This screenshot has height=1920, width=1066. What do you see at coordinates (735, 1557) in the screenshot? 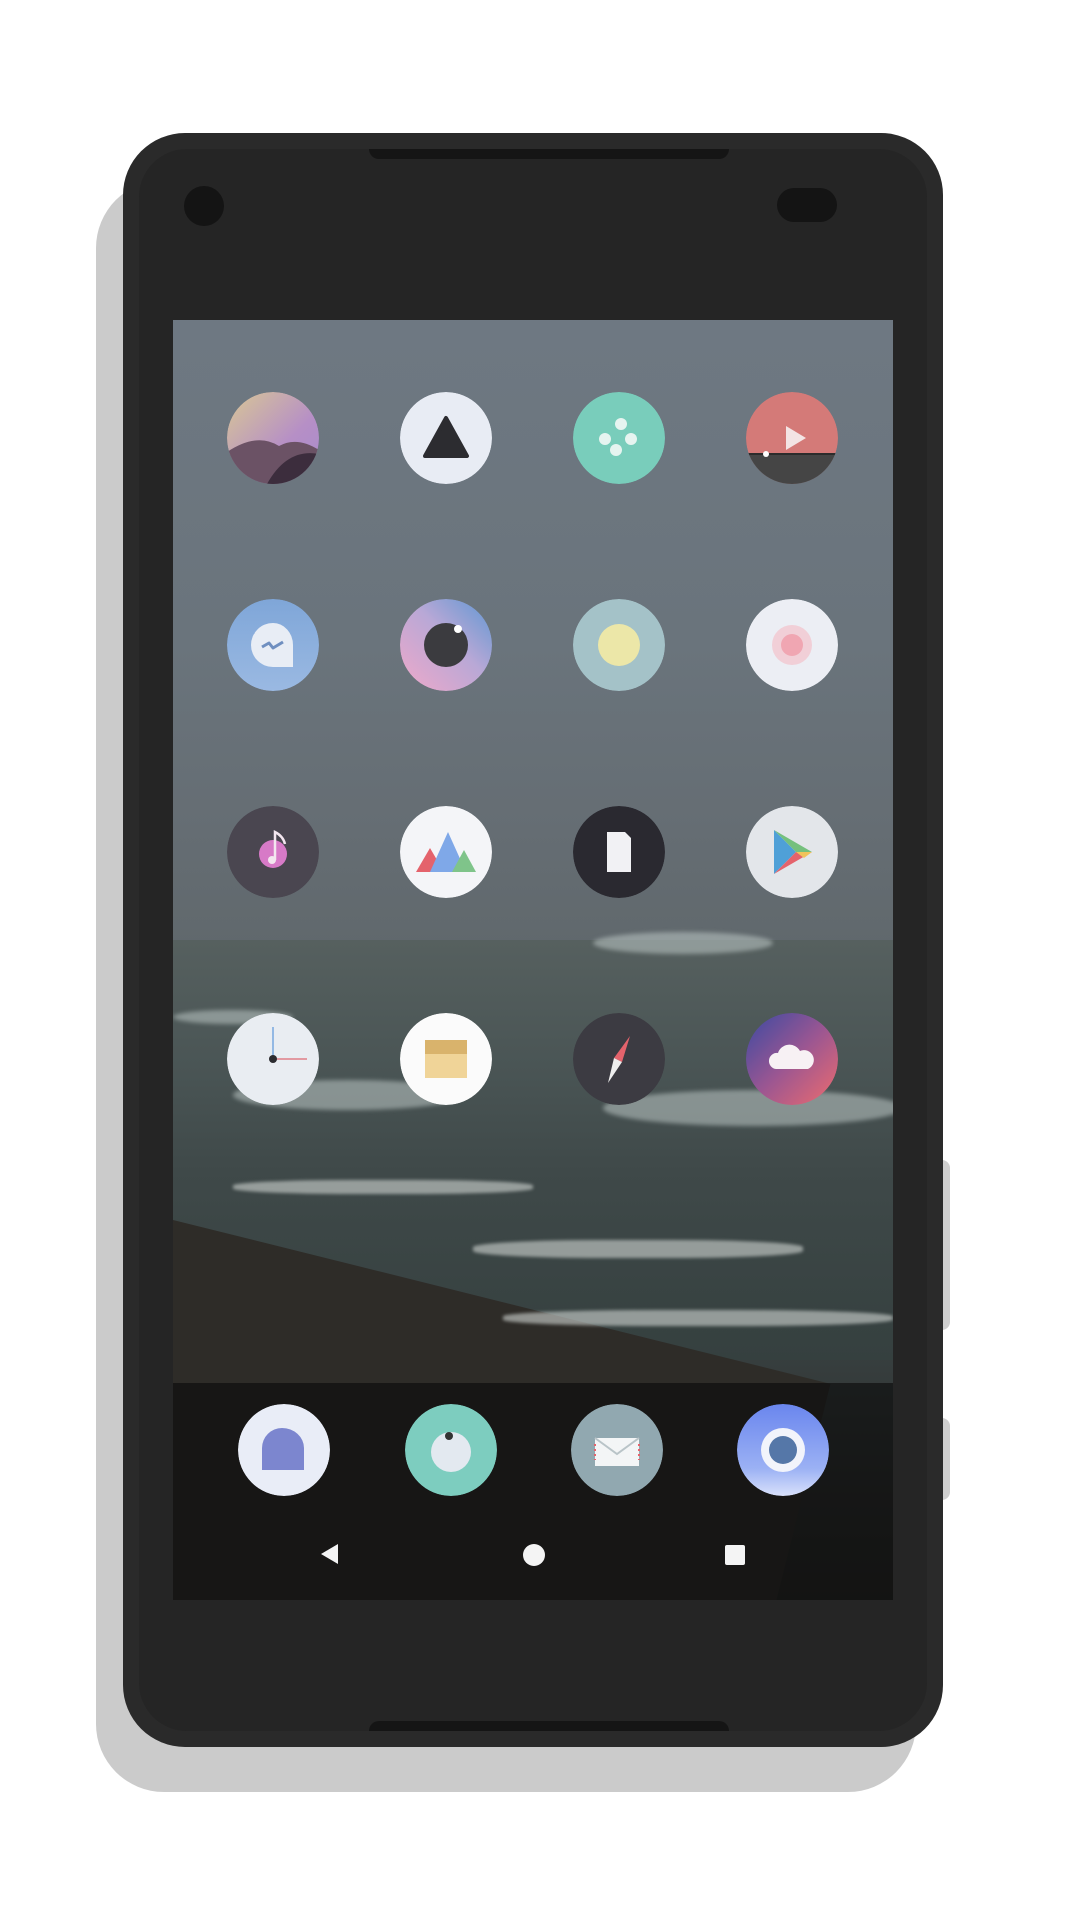
I see `recents-icon` at bounding box center [735, 1557].